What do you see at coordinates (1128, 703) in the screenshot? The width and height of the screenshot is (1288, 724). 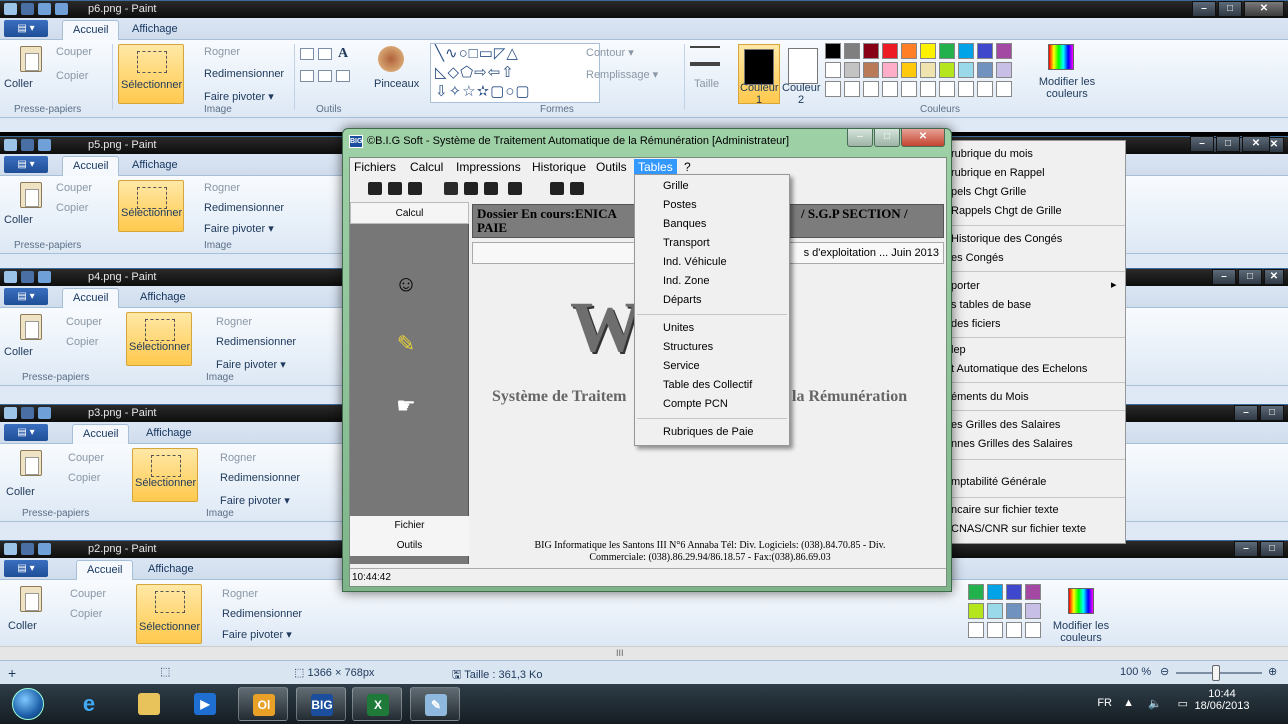 I see `show-hidden-icons: ▲` at bounding box center [1128, 703].